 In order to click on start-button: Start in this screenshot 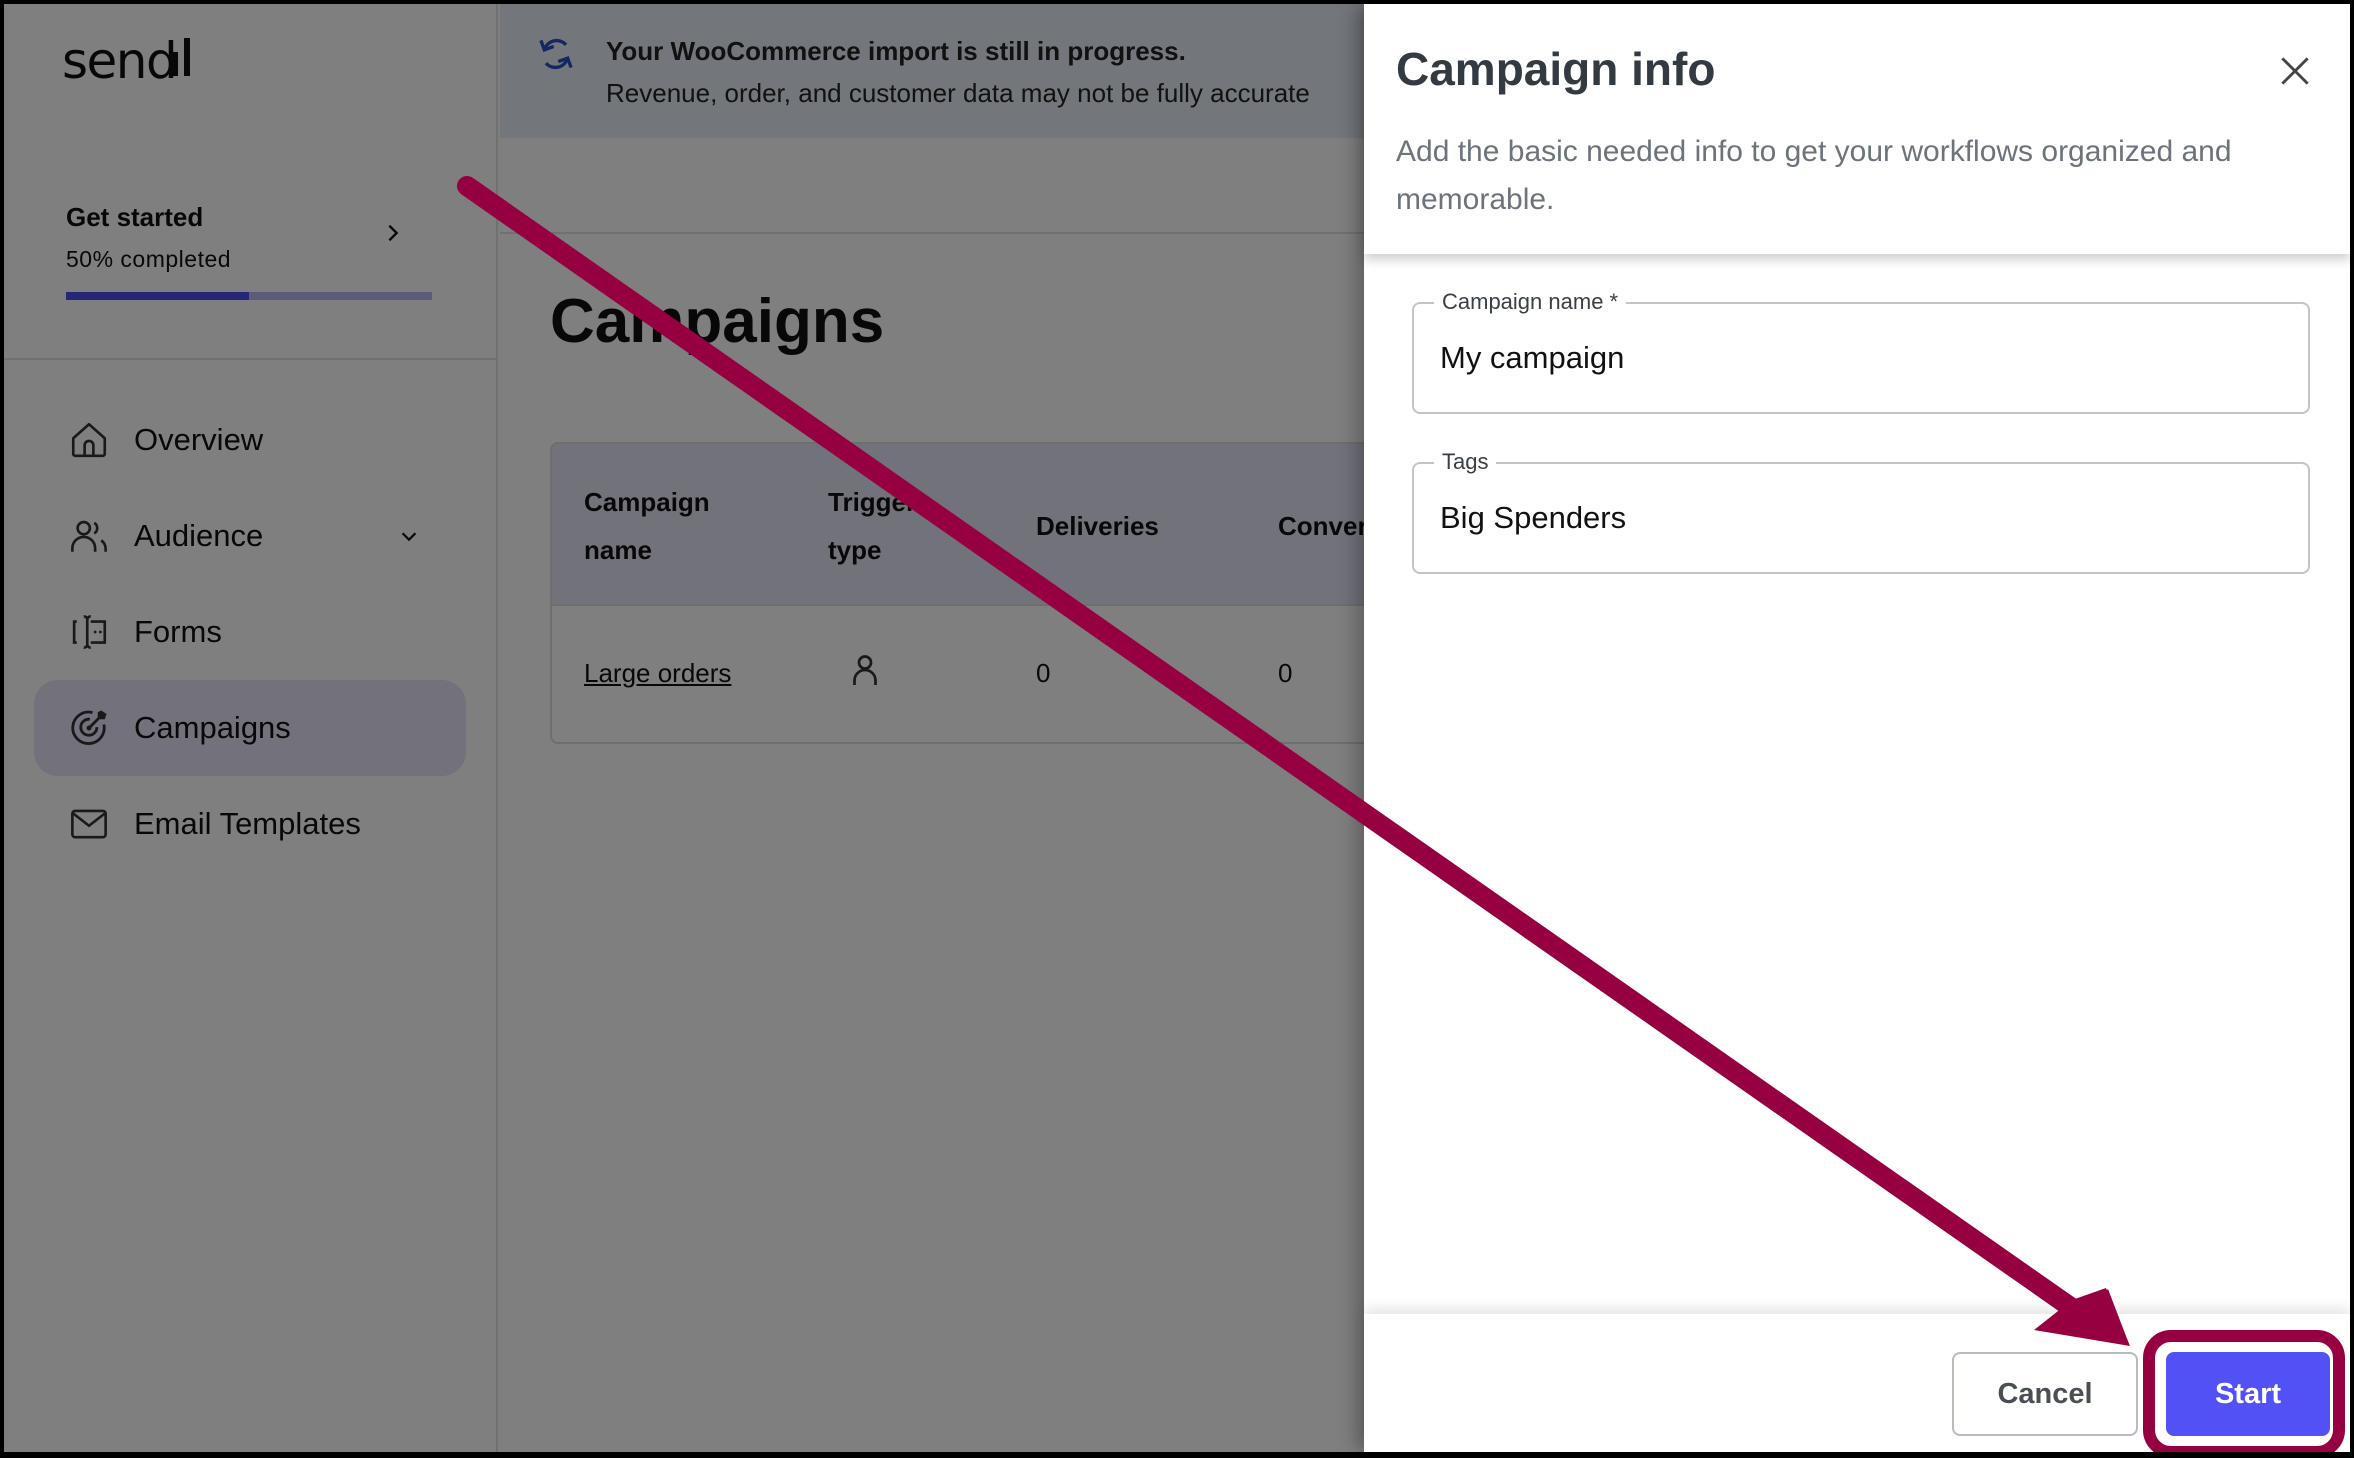, I will do `click(2248, 1394)`.